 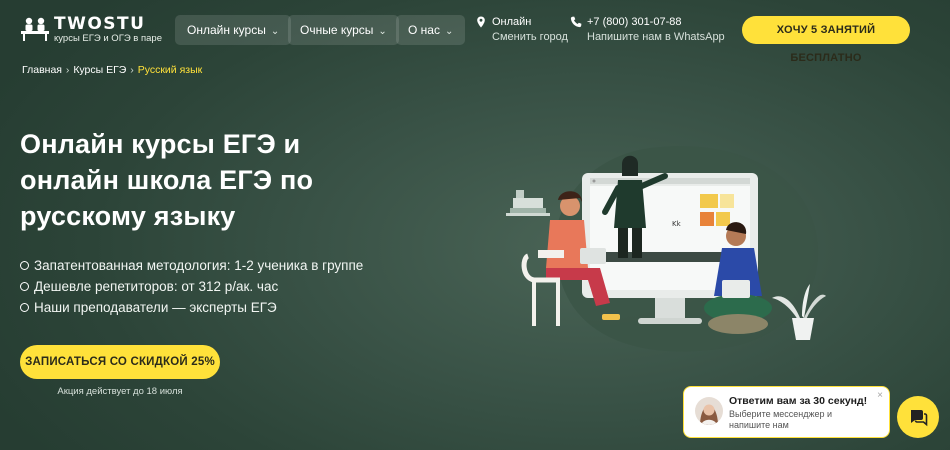 I want to click on breadcrumb-courses: Курсы ЕГЭ, so click(x=99, y=70).